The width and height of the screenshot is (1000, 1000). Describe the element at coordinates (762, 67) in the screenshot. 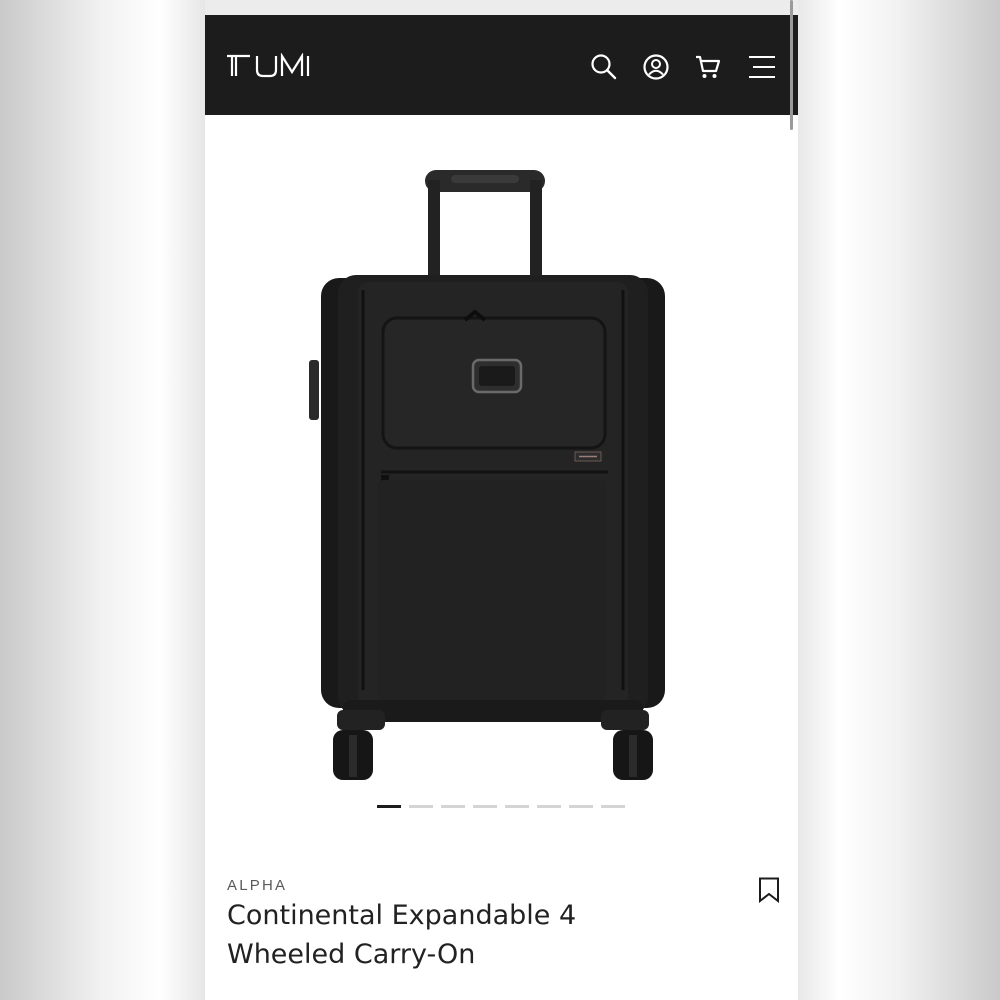

I see `menu-icon` at that location.